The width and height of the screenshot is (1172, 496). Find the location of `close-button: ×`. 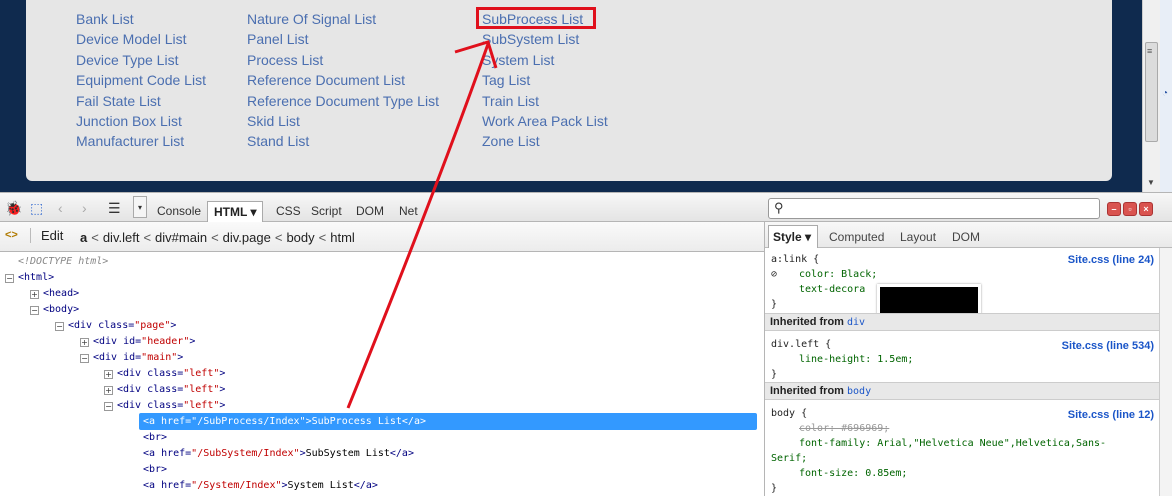

close-button: × is located at coordinates (1146, 209).